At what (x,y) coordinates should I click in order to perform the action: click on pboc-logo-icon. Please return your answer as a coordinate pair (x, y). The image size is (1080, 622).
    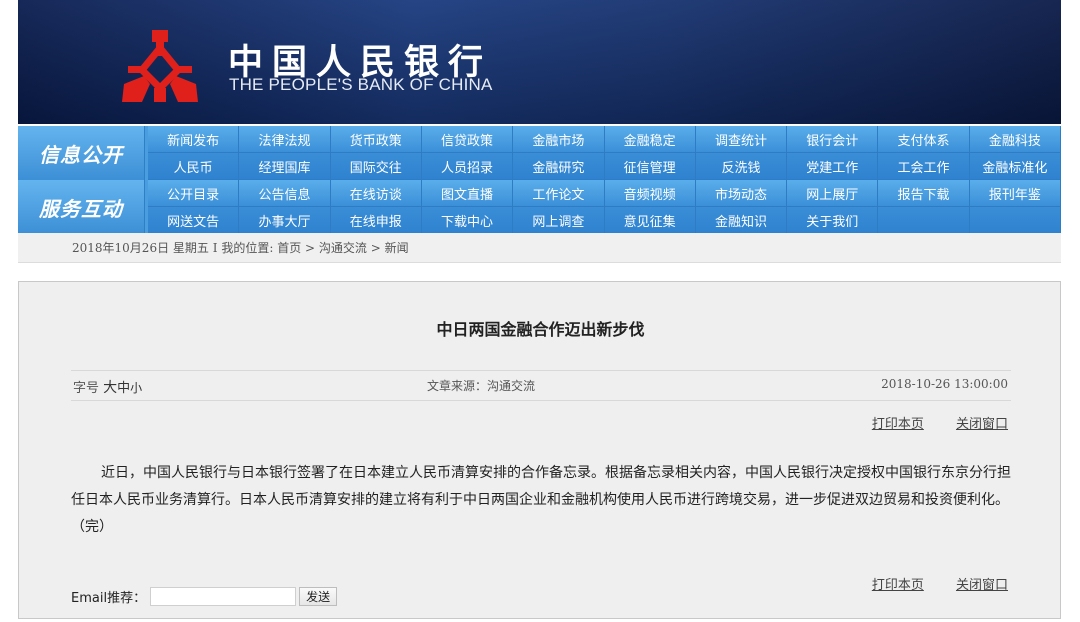
    Looking at the image, I should click on (160, 66).